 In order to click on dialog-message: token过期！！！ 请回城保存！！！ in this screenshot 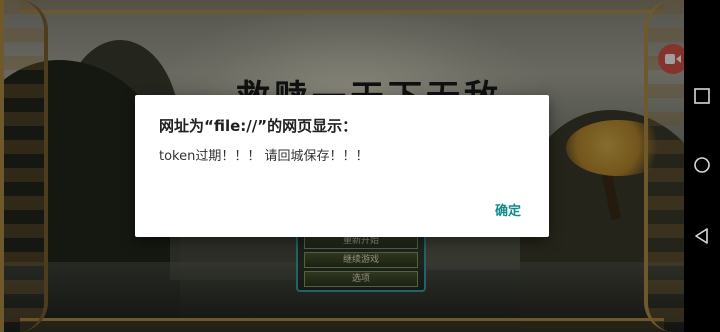, I will do `click(264, 156)`.